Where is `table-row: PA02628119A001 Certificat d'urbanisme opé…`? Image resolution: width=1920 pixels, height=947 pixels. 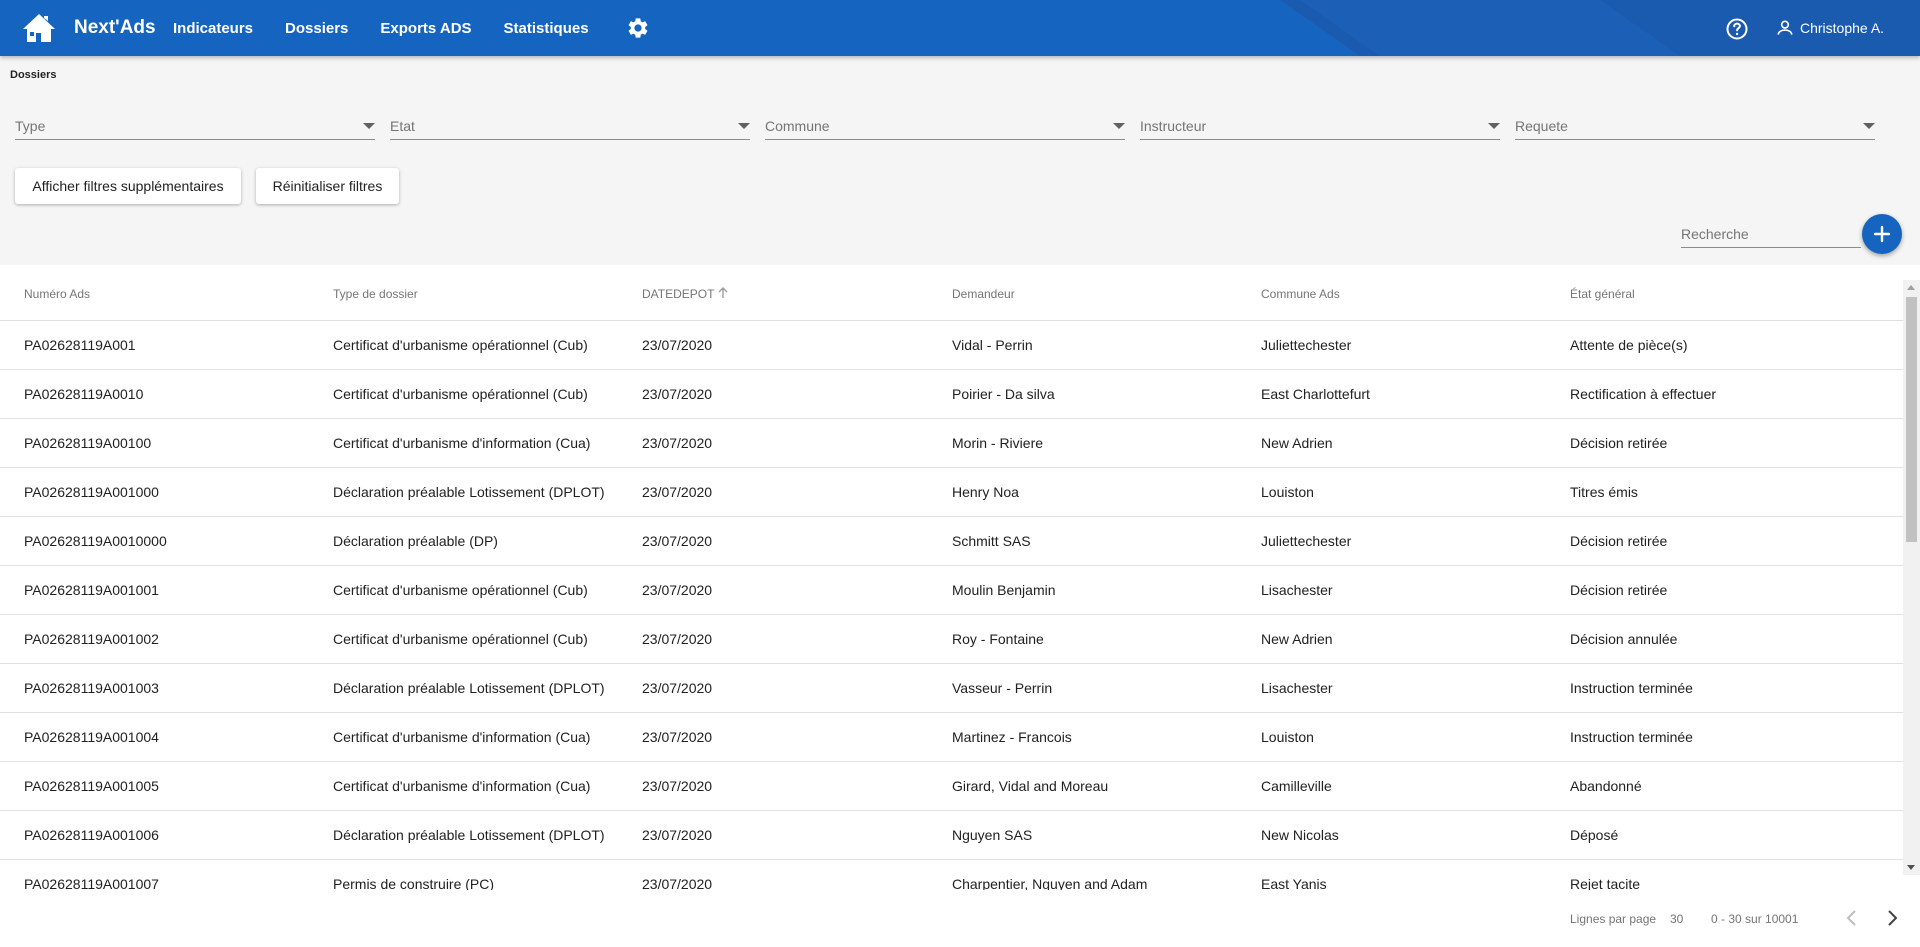
table-row: PA02628119A001 Certificat d'urbanisme opé… is located at coordinates (951, 345).